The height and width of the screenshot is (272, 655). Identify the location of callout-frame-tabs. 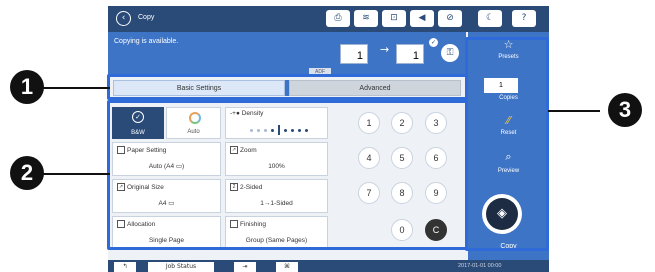
(287, 87).